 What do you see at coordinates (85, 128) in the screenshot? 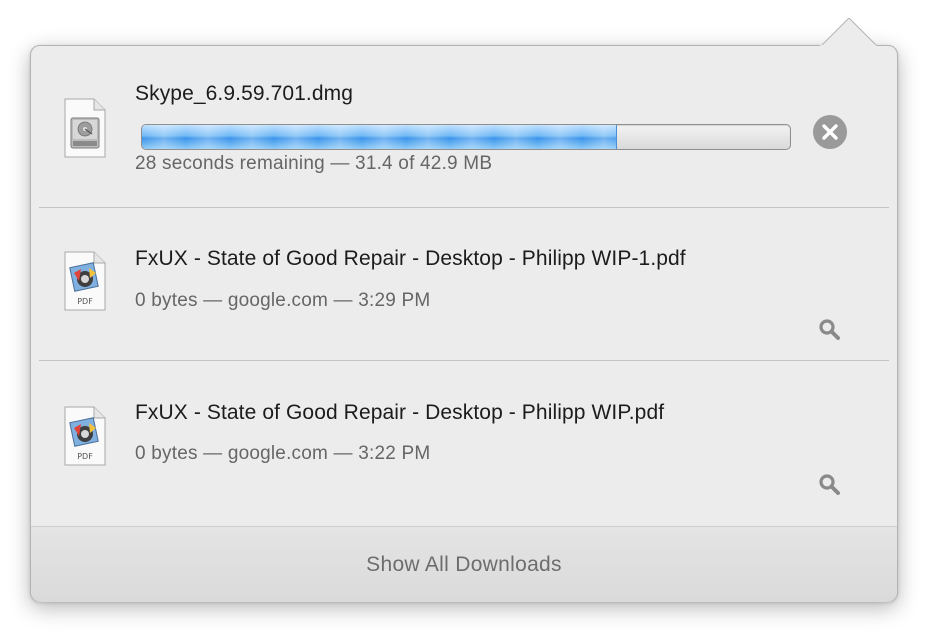
I see `disk-image-icon` at bounding box center [85, 128].